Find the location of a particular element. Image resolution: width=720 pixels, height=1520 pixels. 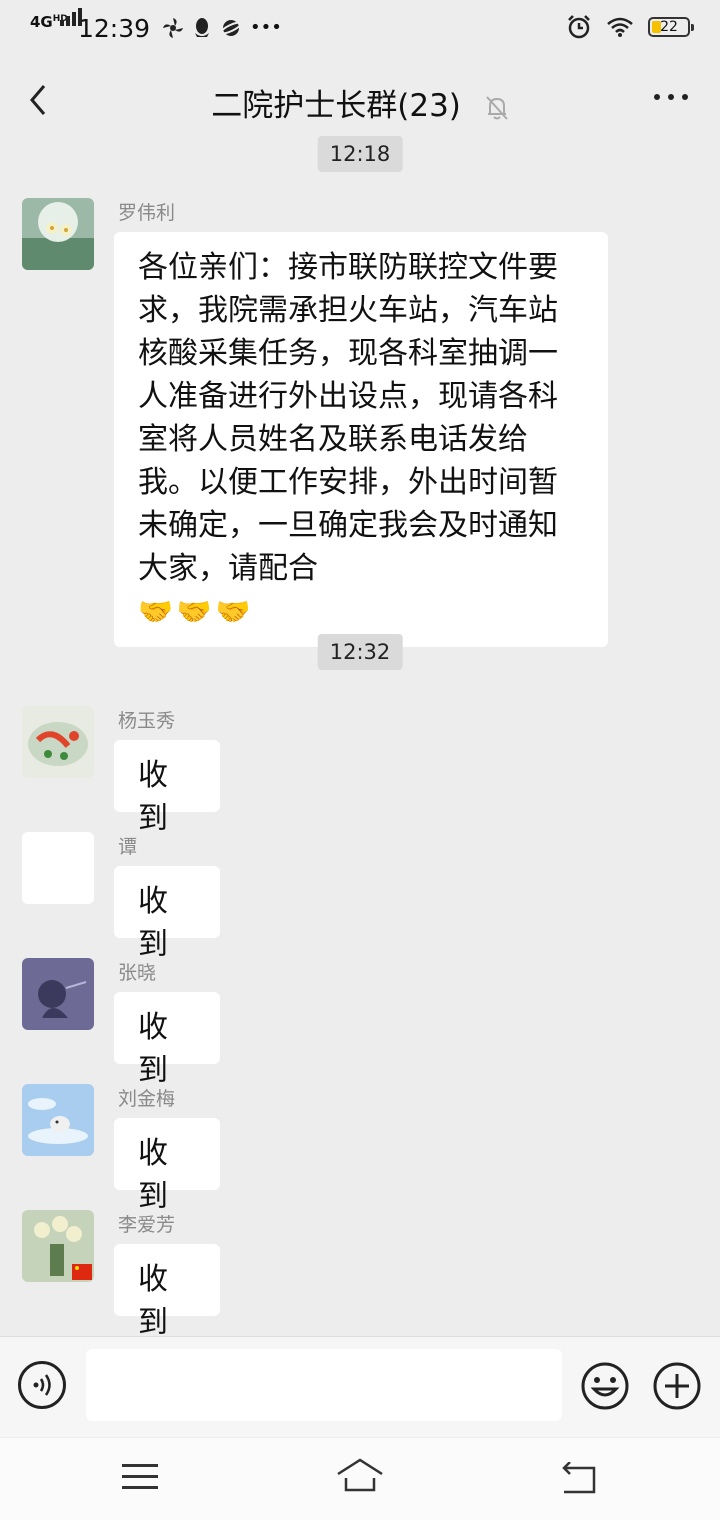

battery-icon: 22 is located at coordinates (671, 27).